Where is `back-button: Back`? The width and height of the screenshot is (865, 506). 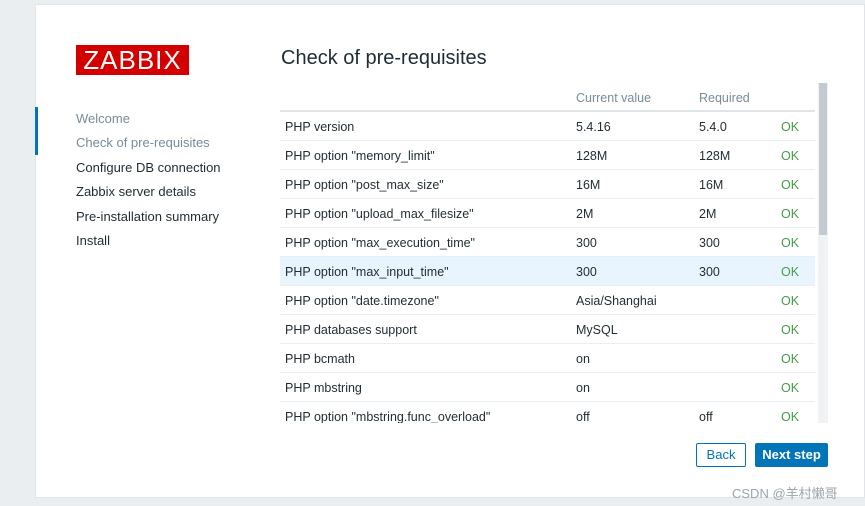
back-button: Back is located at coordinates (721, 455).